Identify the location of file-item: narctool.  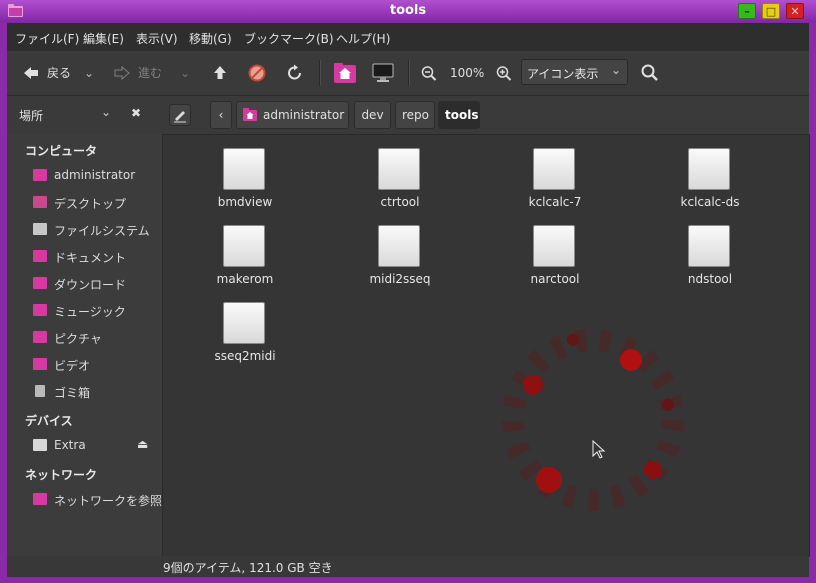
(553, 261).